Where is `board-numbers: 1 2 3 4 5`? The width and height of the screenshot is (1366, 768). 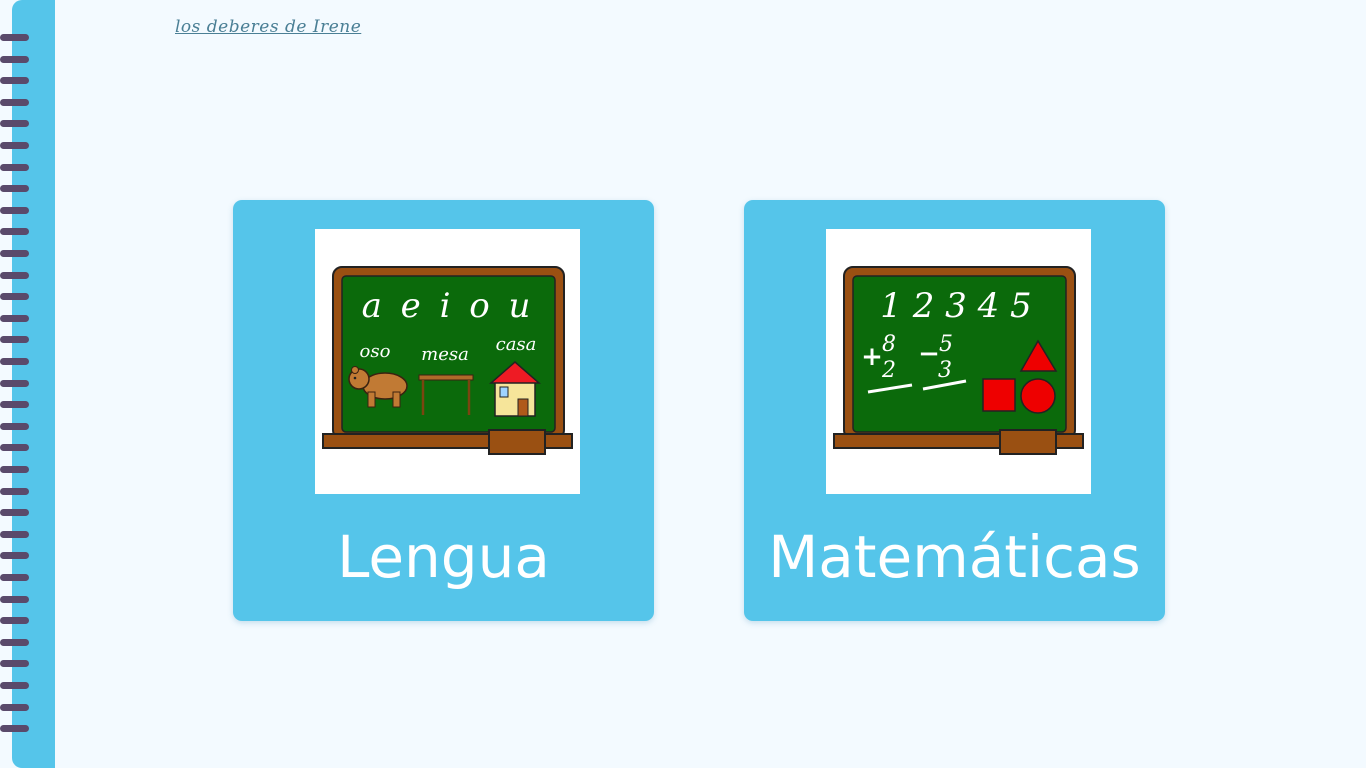
board-numbers: 1 2 3 4 5 is located at coordinates (955, 306).